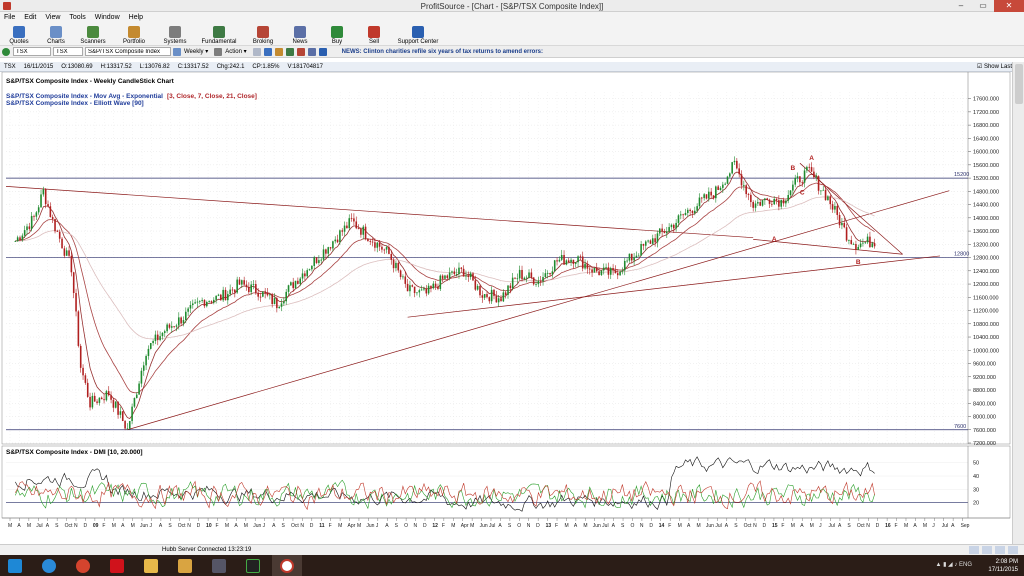 The image size is (1024, 576). I want to click on vertical-scrollbar, so click(1018, 303).